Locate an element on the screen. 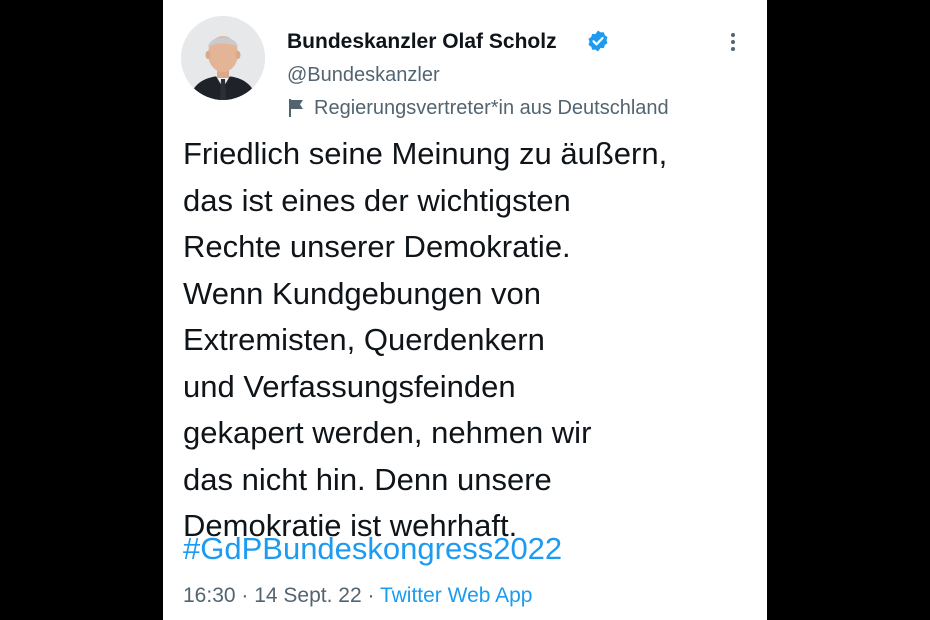 The image size is (930, 620). tweet-source-link: Twitter Web App is located at coordinates (456, 595).